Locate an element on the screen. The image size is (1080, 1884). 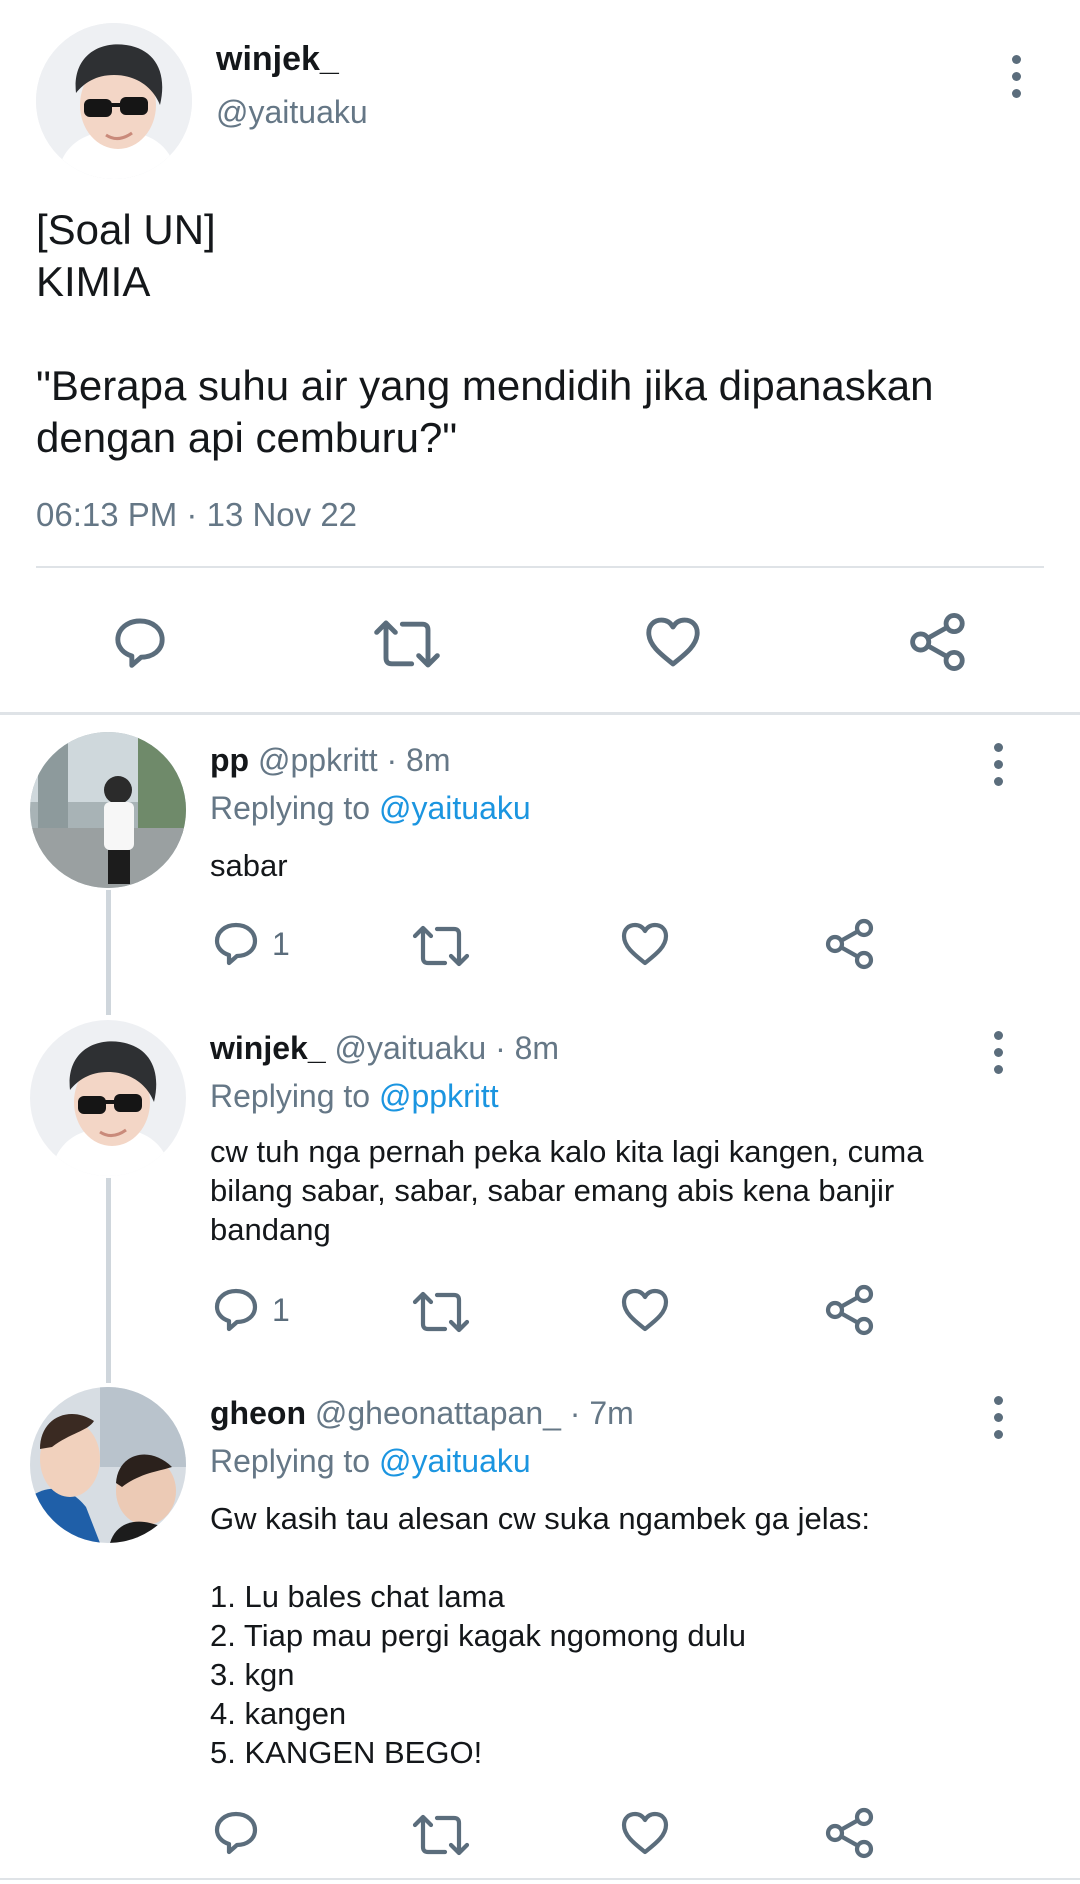
reply-header: pp @ppkritt · 8m is located at coordinates (330, 760).